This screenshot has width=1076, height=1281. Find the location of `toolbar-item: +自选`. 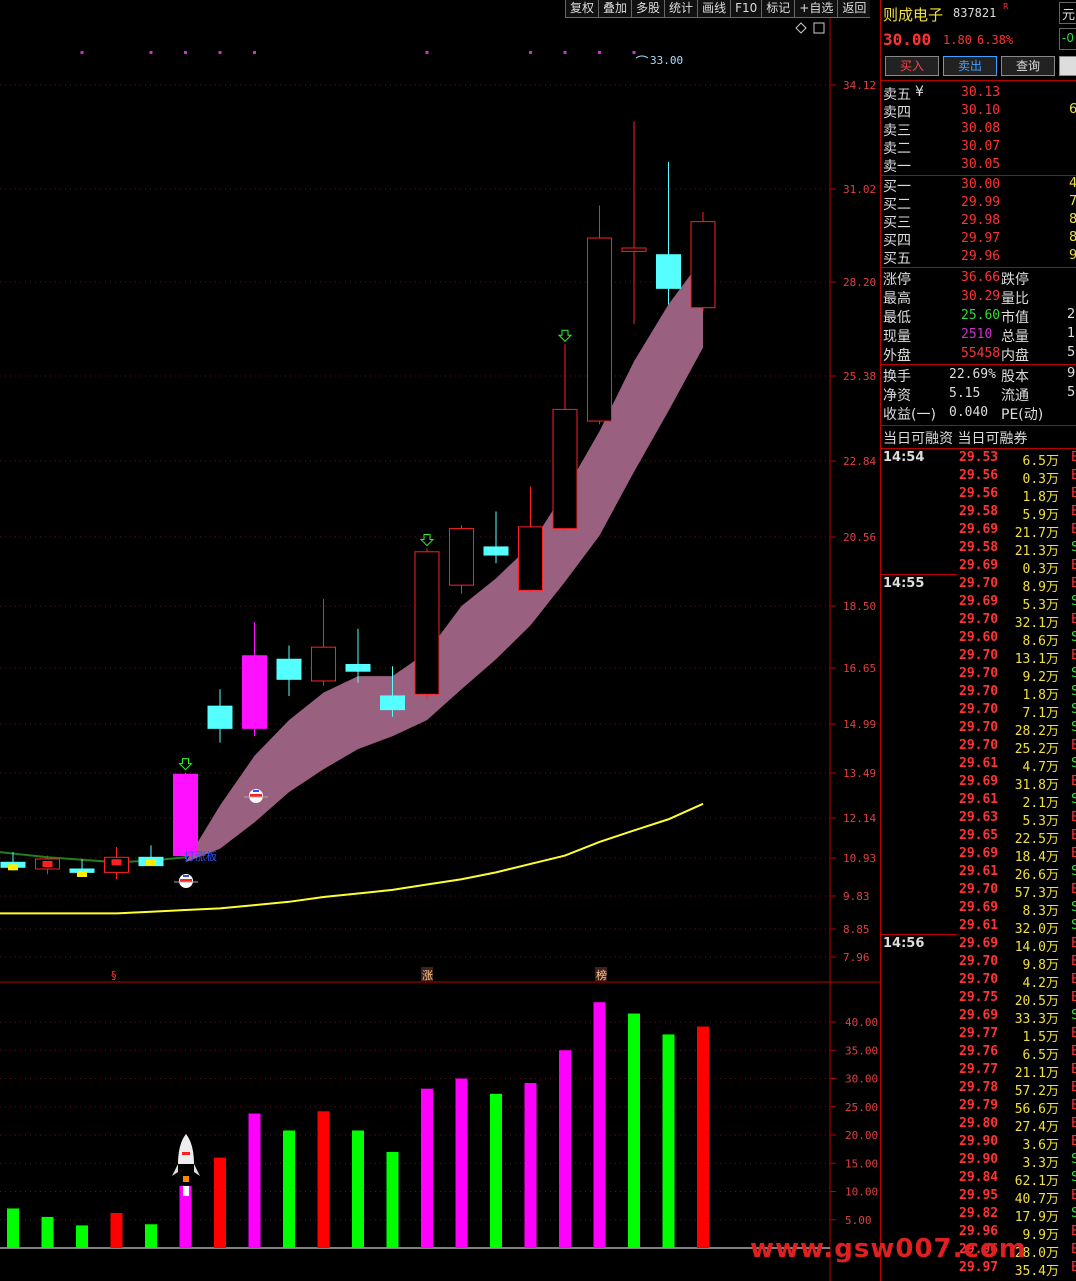

toolbar-item: +自选 is located at coordinates (816, 9).